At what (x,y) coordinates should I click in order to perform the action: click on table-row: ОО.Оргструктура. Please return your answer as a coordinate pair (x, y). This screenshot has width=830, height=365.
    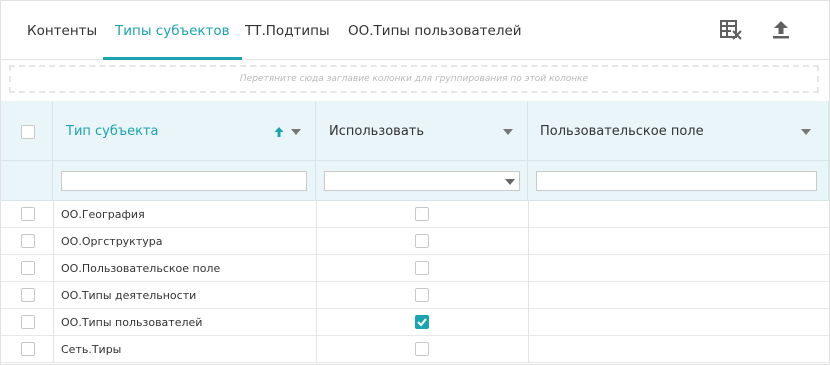
    Looking at the image, I should click on (415, 241).